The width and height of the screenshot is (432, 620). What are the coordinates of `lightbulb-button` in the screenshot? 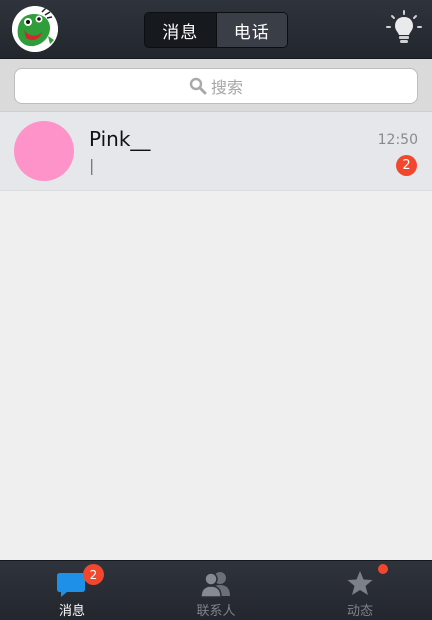 It's located at (404, 28).